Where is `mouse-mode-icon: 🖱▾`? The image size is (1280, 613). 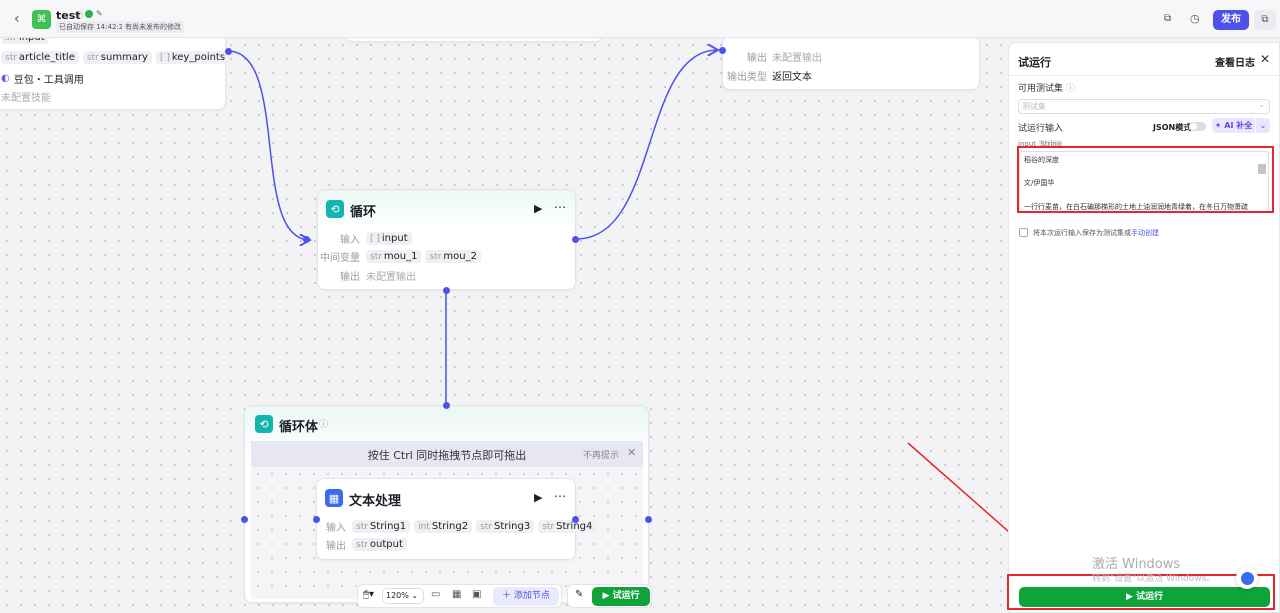 mouse-mode-icon: 🖱▾ is located at coordinates (368, 594).